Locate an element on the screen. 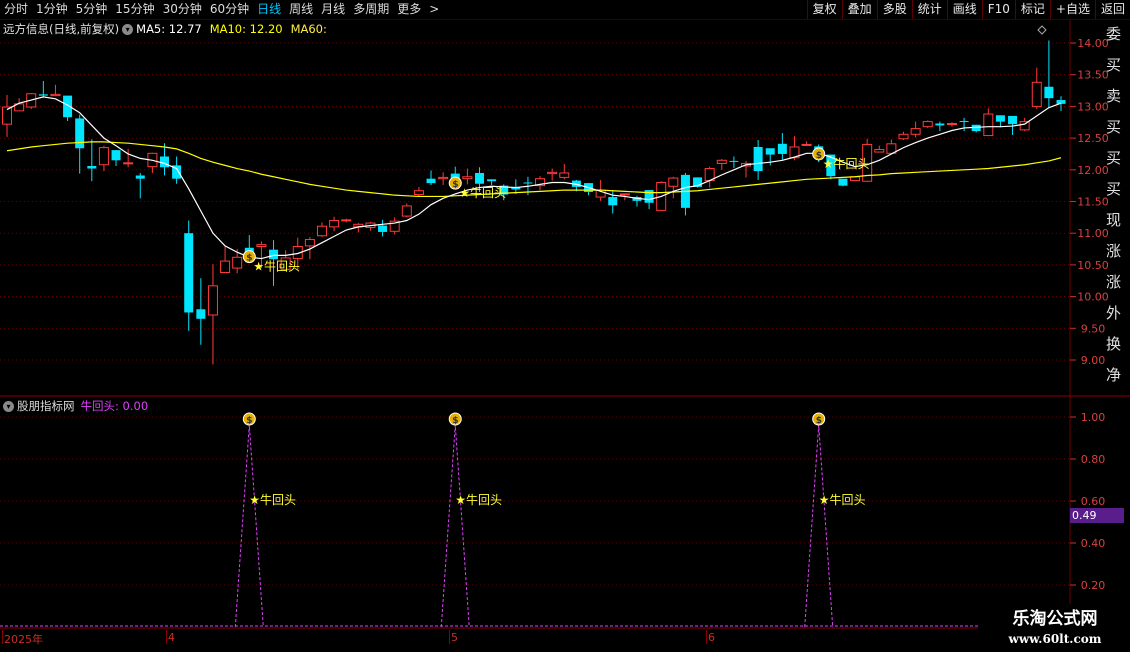  watermark-url: www.60lt.com is located at coordinates (1055, 639).